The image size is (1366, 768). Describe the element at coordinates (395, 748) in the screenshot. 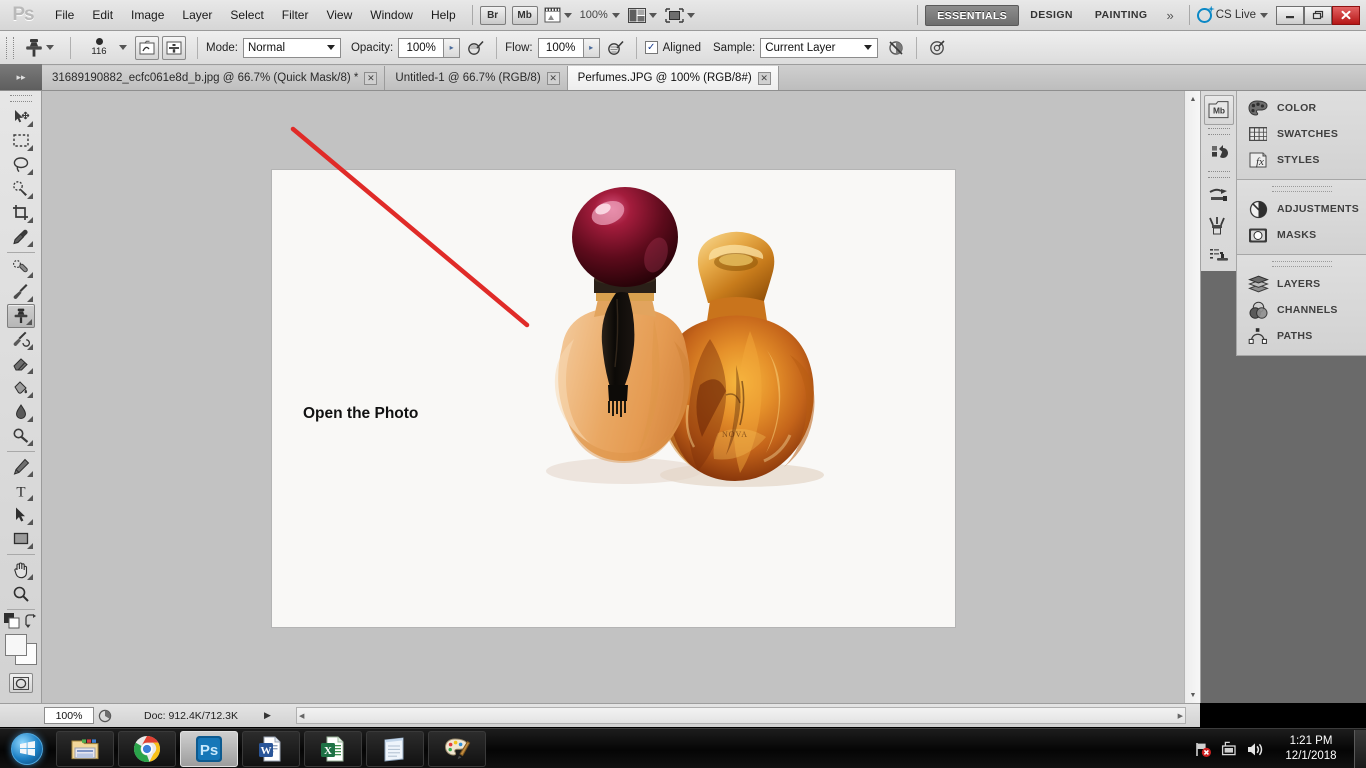

I see `taskbar-notepad` at that location.